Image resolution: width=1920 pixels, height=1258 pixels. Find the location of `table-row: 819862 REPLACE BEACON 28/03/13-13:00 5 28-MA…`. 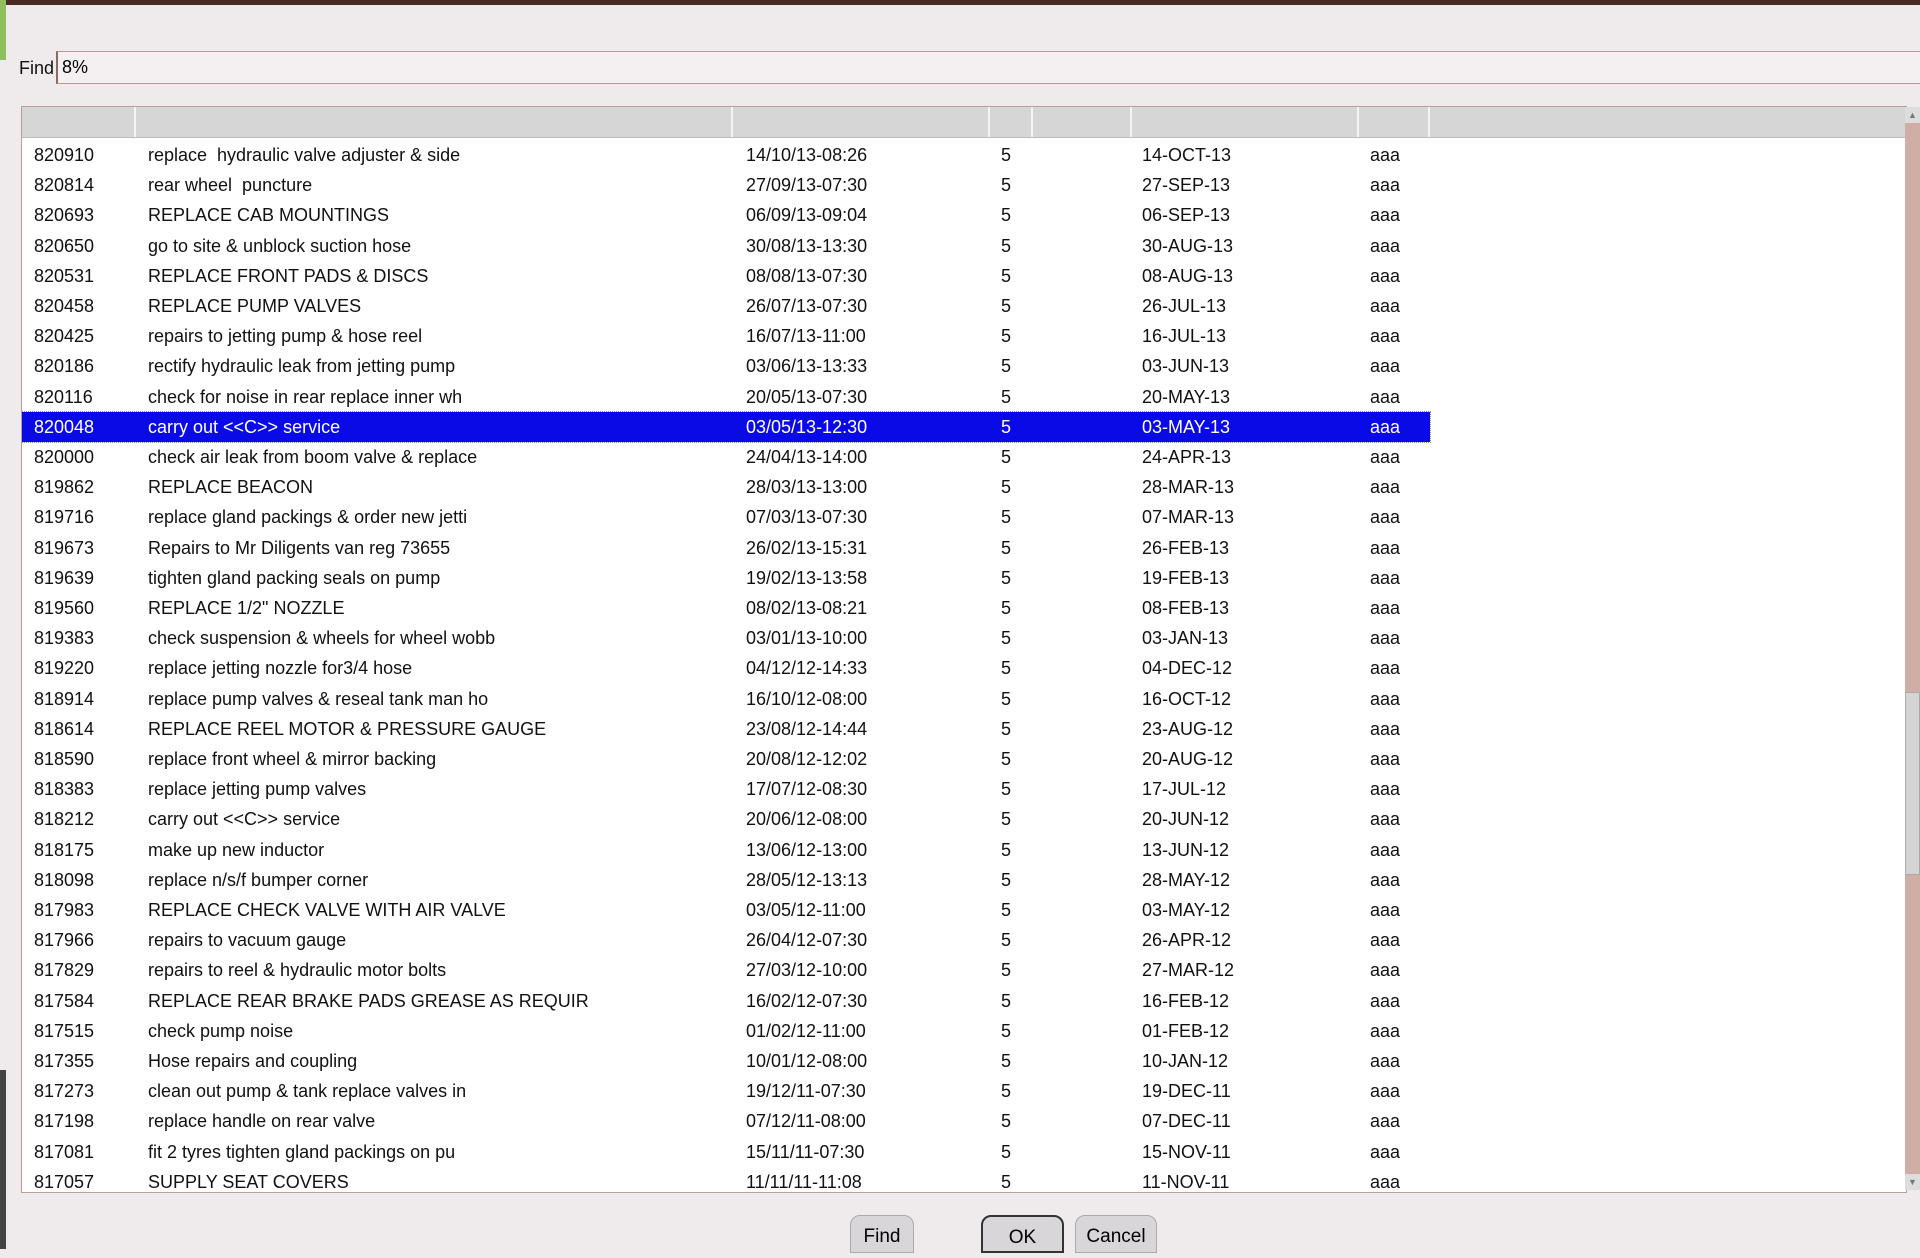

table-row: 819862 REPLACE BEACON 28/03/13-13:00 5 28-MA… is located at coordinates (726, 487).